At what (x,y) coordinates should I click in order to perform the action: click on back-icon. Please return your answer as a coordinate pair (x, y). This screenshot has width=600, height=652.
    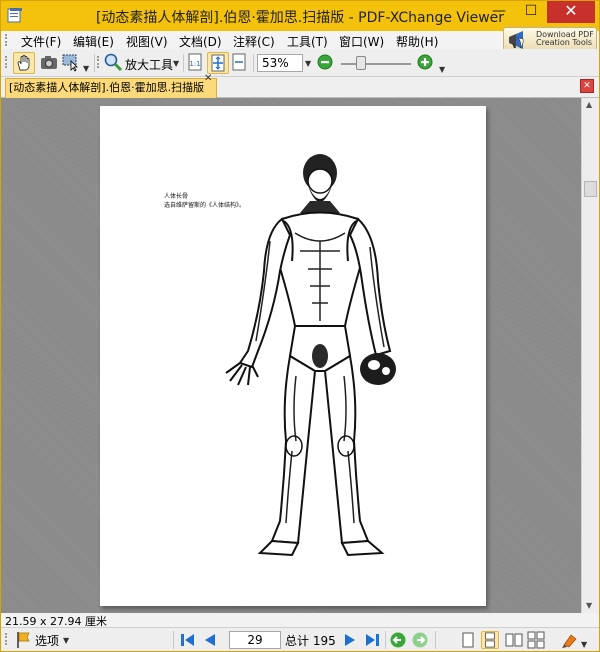
    Looking at the image, I should click on (398, 640).